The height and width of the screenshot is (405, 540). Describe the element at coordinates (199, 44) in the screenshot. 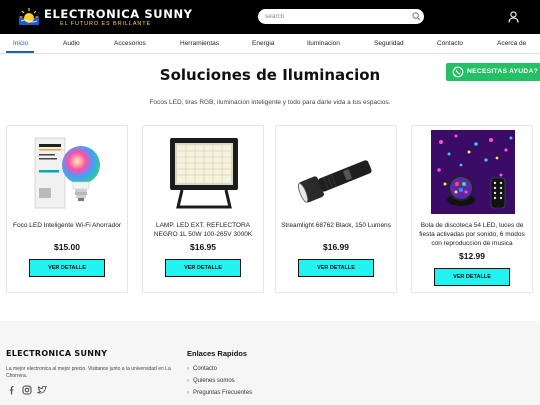

I see `nav-item-herramientas: Herramientas` at that location.